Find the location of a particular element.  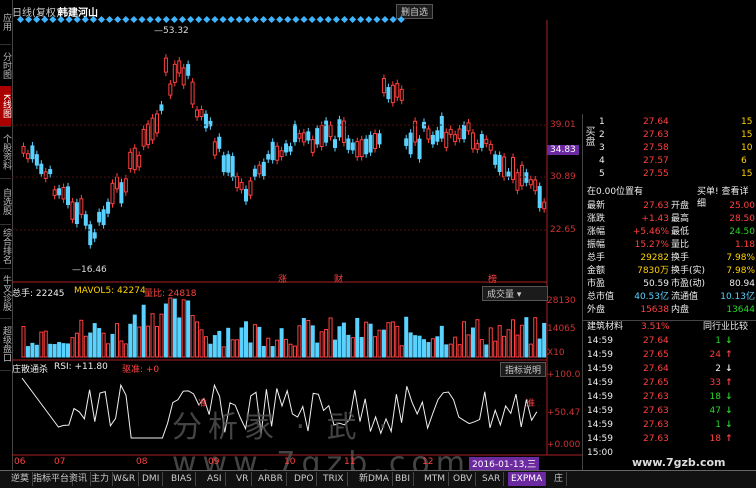

indicator-tab: 新DMA is located at coordinates (374, 479).